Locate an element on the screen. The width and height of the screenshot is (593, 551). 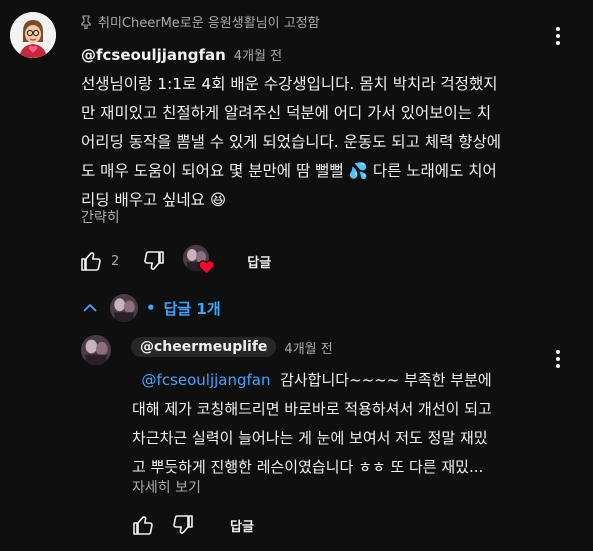
comment-line: 도 매우 도움이 되어요 몇 분만에 땀 뻘뻘 💦 다른 노래에도 치어 is located at coordinates (306, 171).